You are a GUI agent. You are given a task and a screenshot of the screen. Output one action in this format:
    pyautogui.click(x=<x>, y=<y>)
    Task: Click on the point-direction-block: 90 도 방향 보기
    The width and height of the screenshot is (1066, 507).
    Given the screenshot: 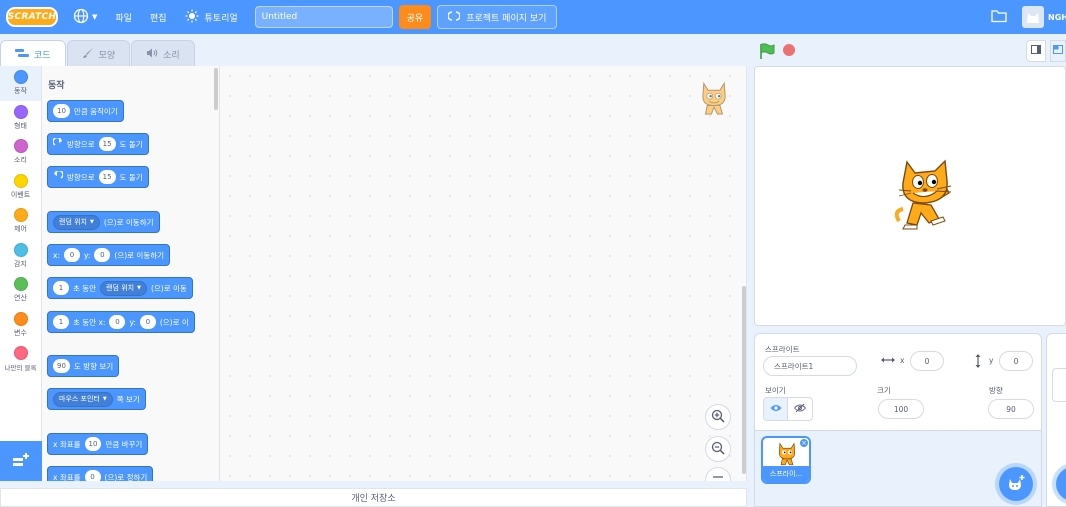 What is the action you would take?
    pyautogui.click(x=83, y=366)
    